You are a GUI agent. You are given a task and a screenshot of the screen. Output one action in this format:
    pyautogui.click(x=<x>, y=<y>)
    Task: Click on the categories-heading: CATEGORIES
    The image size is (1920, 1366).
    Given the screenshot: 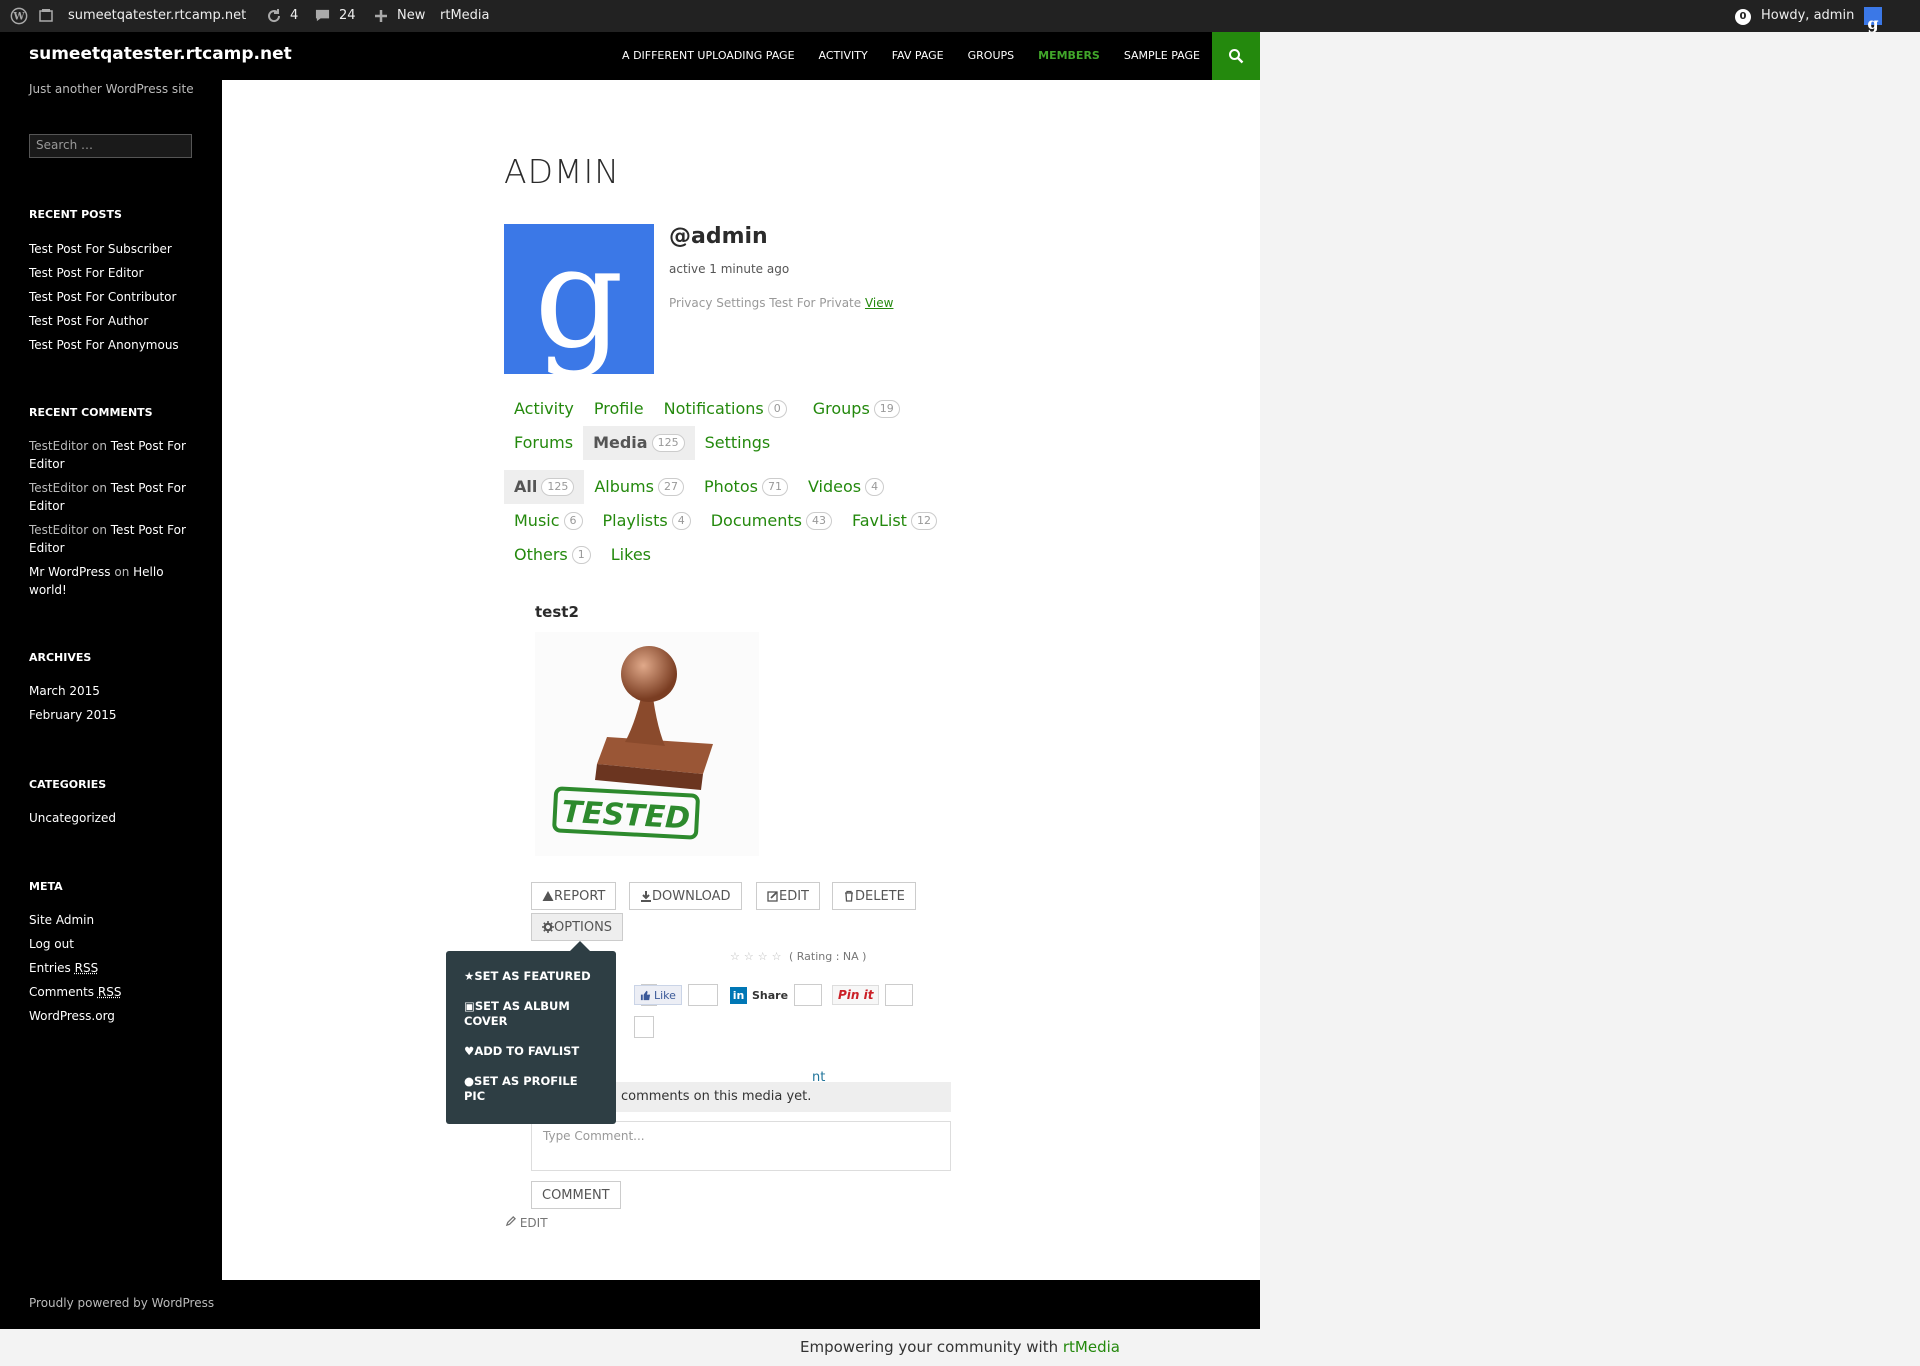 What is the action you would take?
    pyautogui.click(x=68, y=784)
    